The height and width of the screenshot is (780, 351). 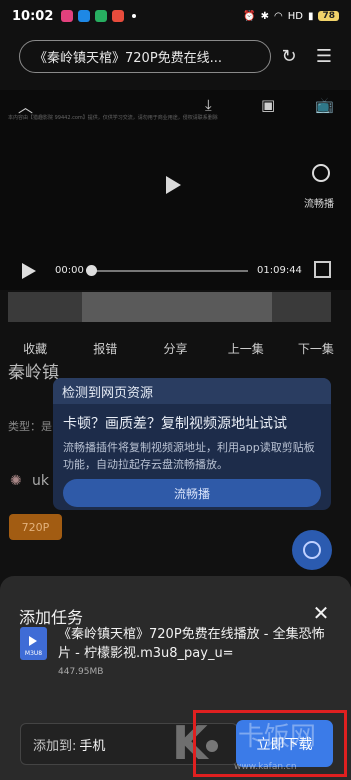 What do you see at coordinates (192, 391) in the screenshot?
I see `popup-header: 检测到网页资源` at bounding box center [192, 391].